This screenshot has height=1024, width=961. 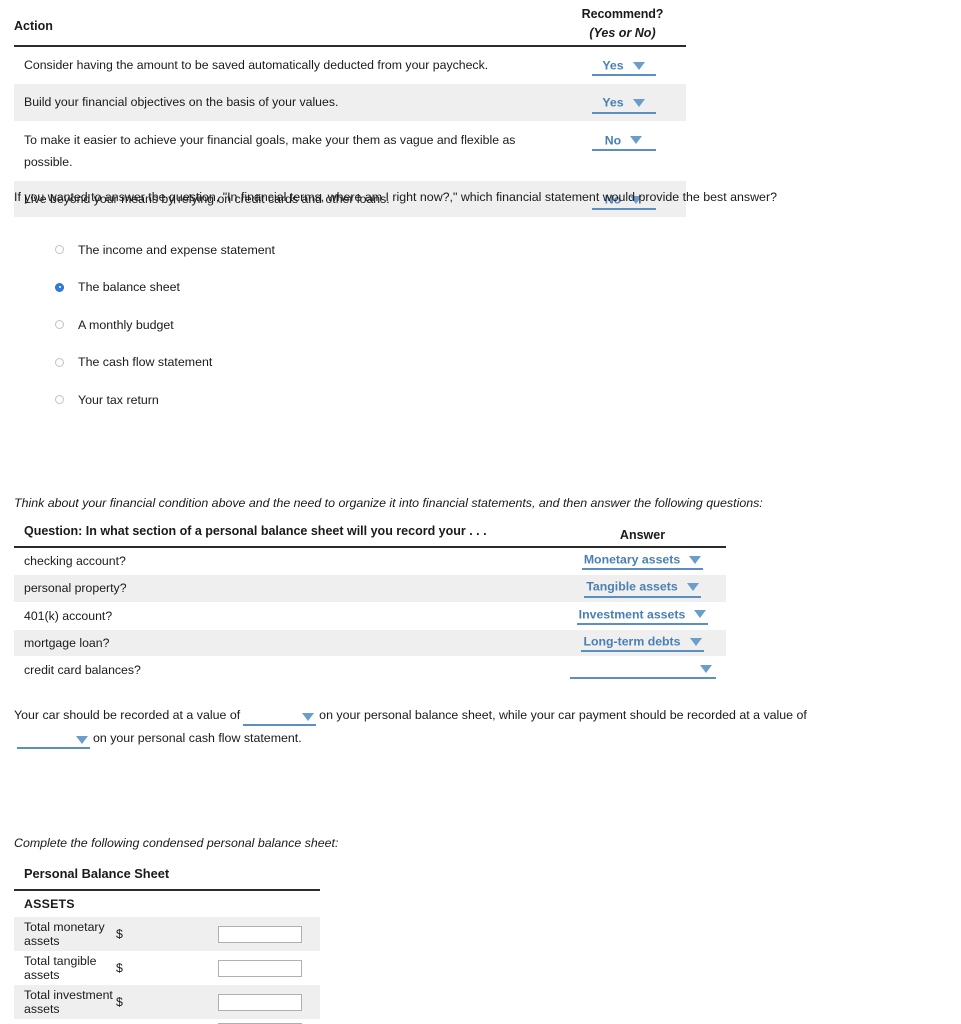 I want to click on table-row: 401(k) account? Investment assets, so click(x=370, y=616).